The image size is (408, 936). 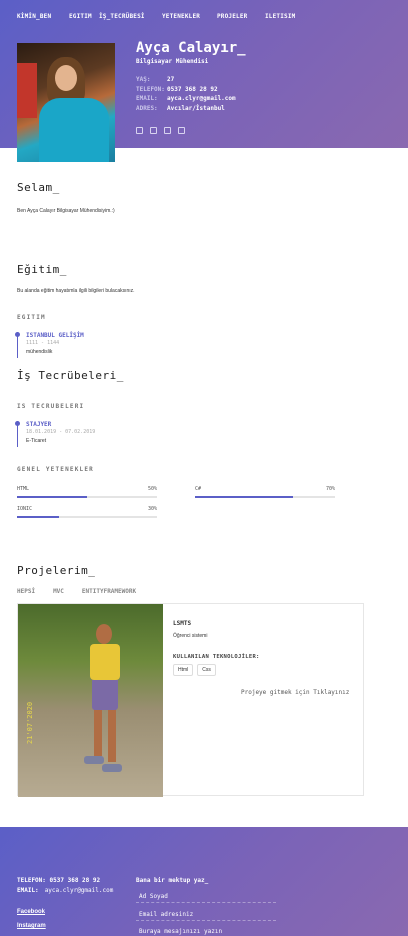 I want to click on project-tags: Html Css, so click(x=194, y=670).